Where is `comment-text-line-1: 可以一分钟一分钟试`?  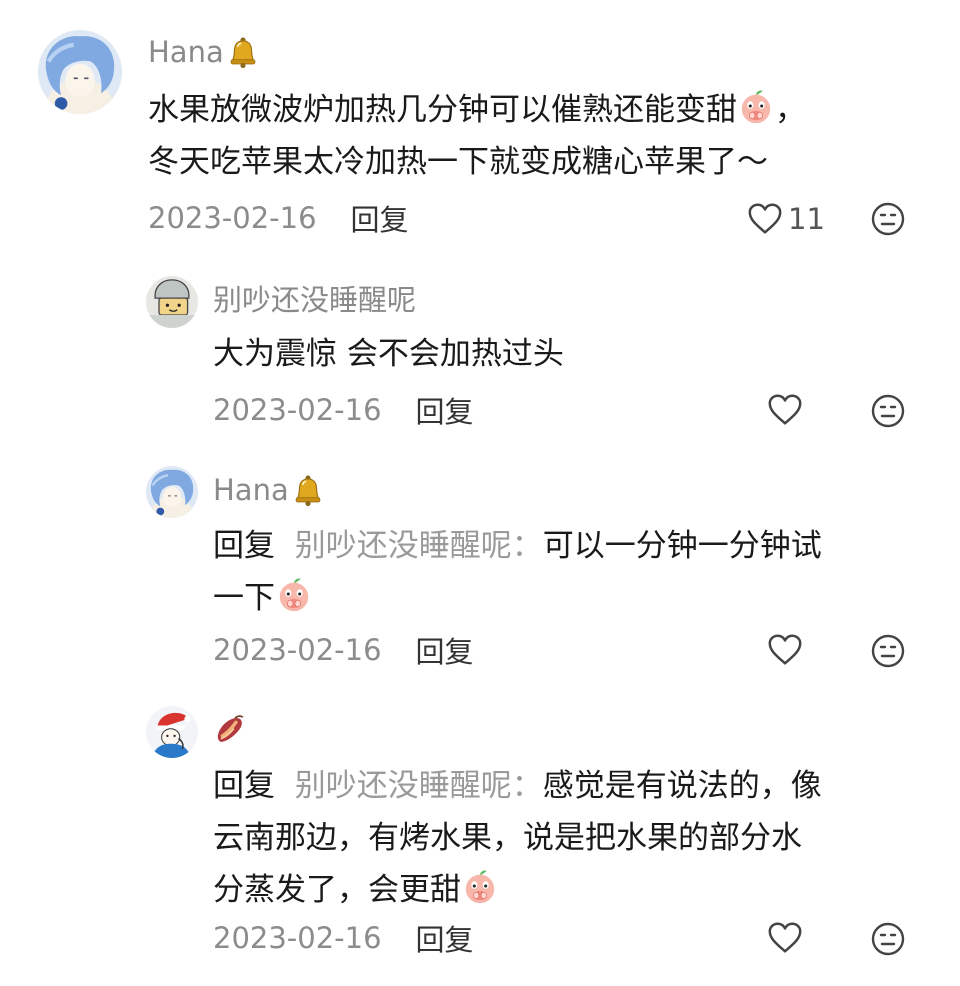
comment-text-line-1: 可以一分钟一分钟试 is located at coordinates (682, 546).